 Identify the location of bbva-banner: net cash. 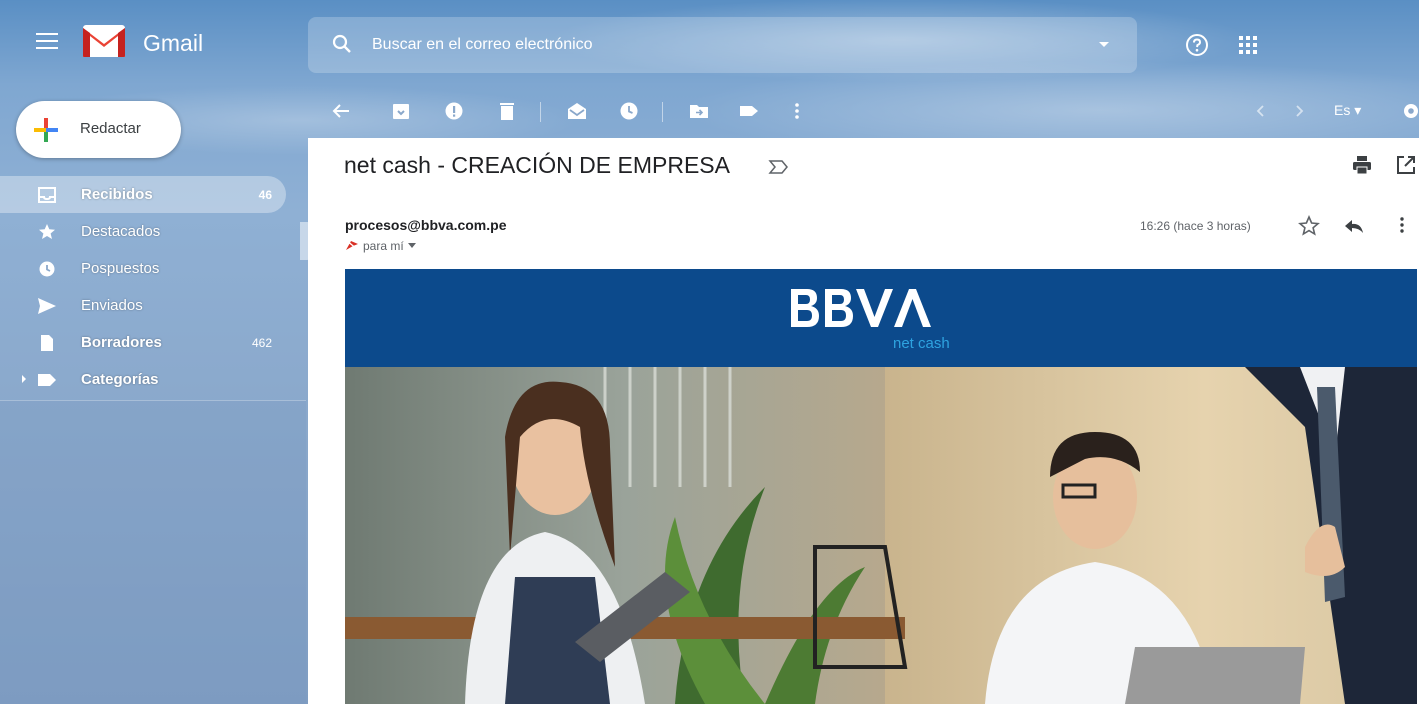
(881, 318).